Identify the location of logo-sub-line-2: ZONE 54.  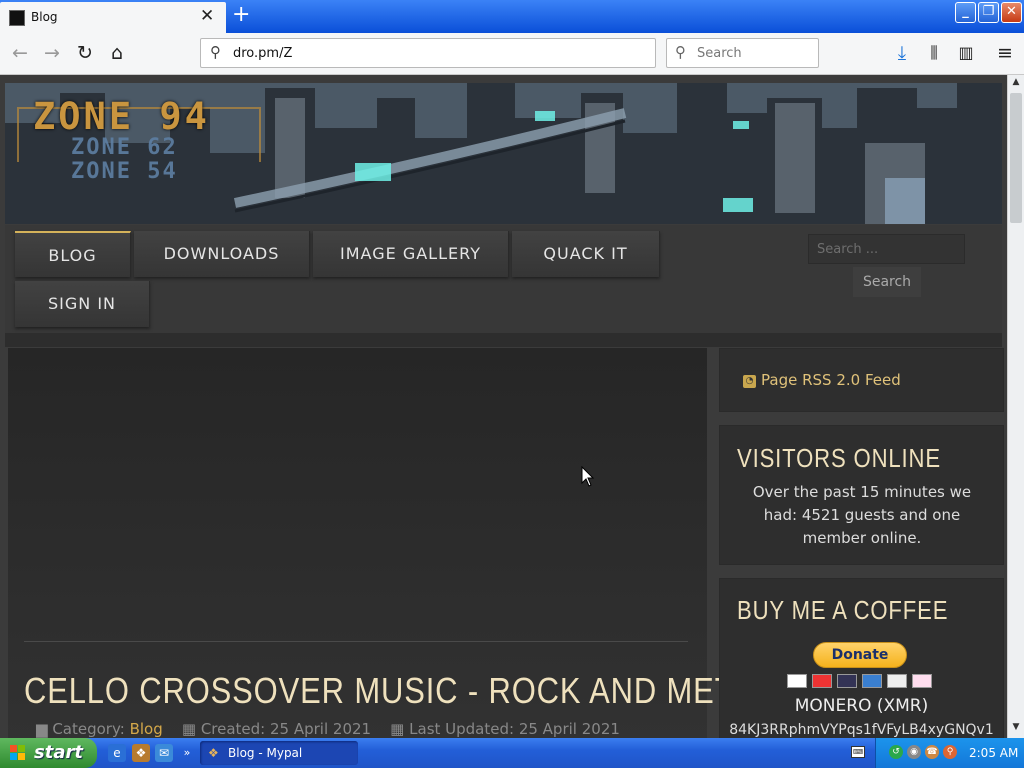
(124, 171).